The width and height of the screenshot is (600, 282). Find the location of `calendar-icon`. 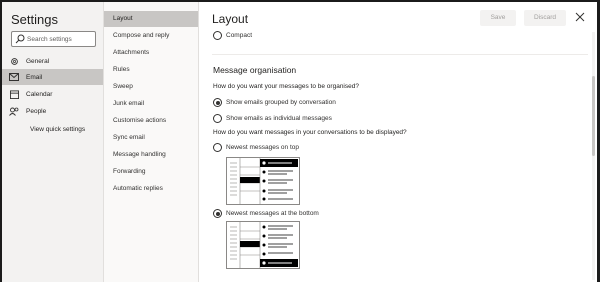

calendar-icon is located at coordinates (14, 94).